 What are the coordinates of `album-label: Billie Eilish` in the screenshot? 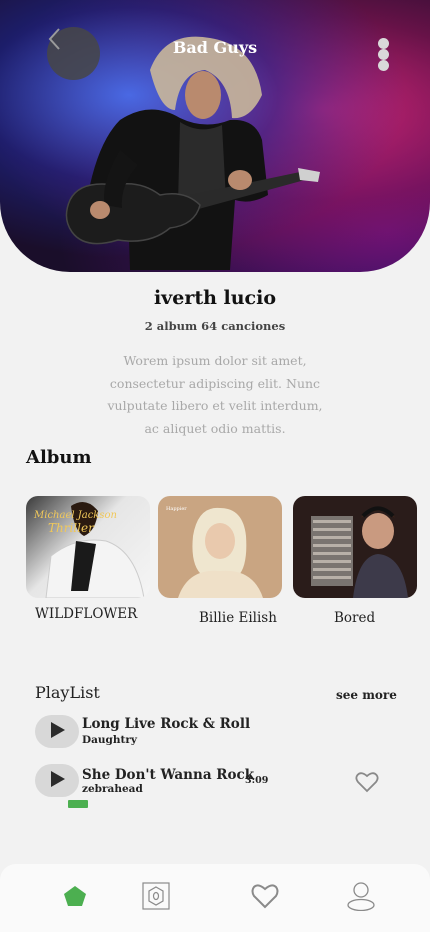 It's located at (238, 618).